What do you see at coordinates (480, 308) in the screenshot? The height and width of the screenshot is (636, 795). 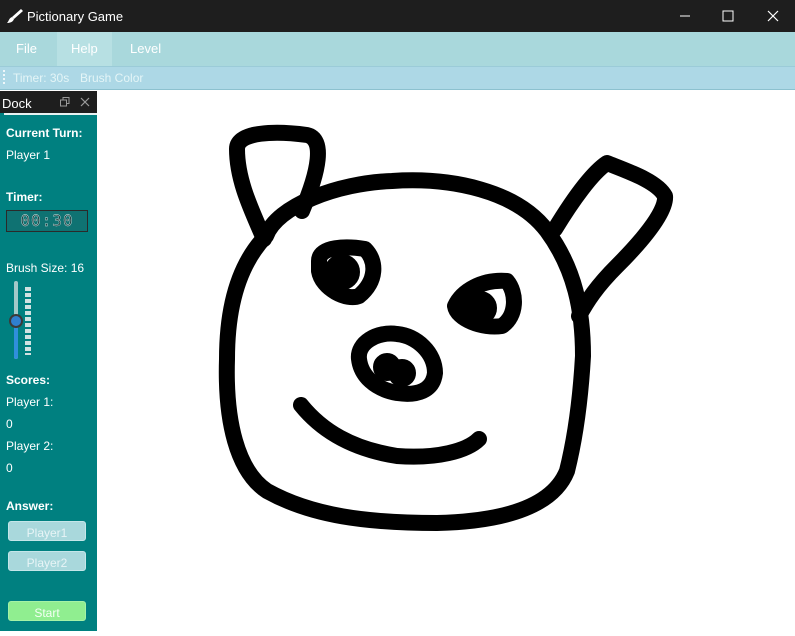 I see `pig-right-pupil` at bounding box center [480, 308].